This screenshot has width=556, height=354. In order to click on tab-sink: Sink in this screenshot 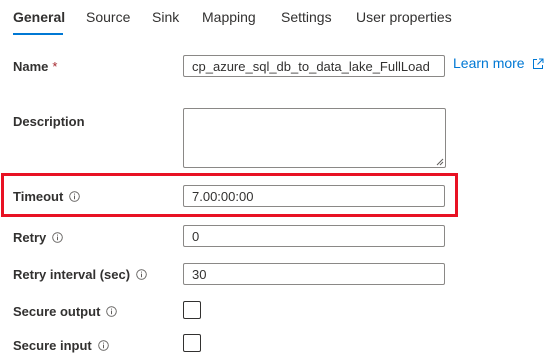, I will do `click(165, 17)`.